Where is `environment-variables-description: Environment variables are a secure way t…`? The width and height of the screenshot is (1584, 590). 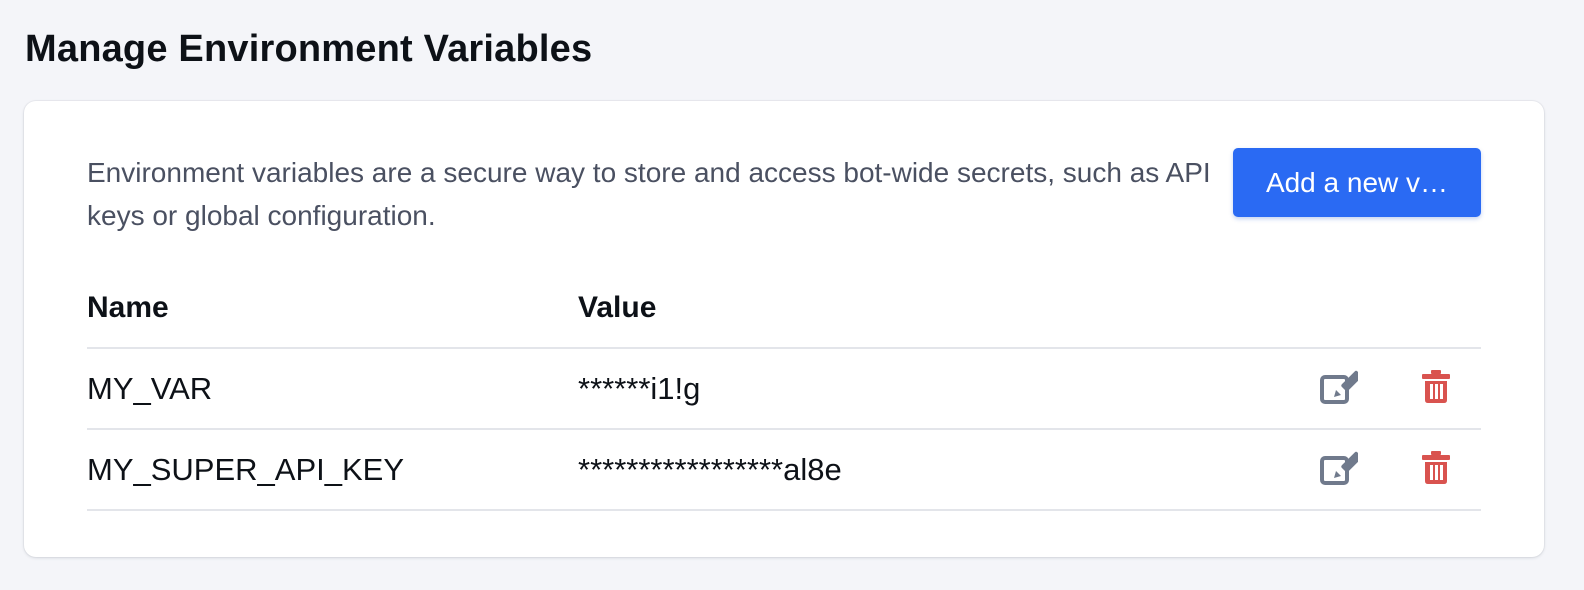 environment-variables-description: Environment variables are a secure way t… is located at coordinates (649, 194).